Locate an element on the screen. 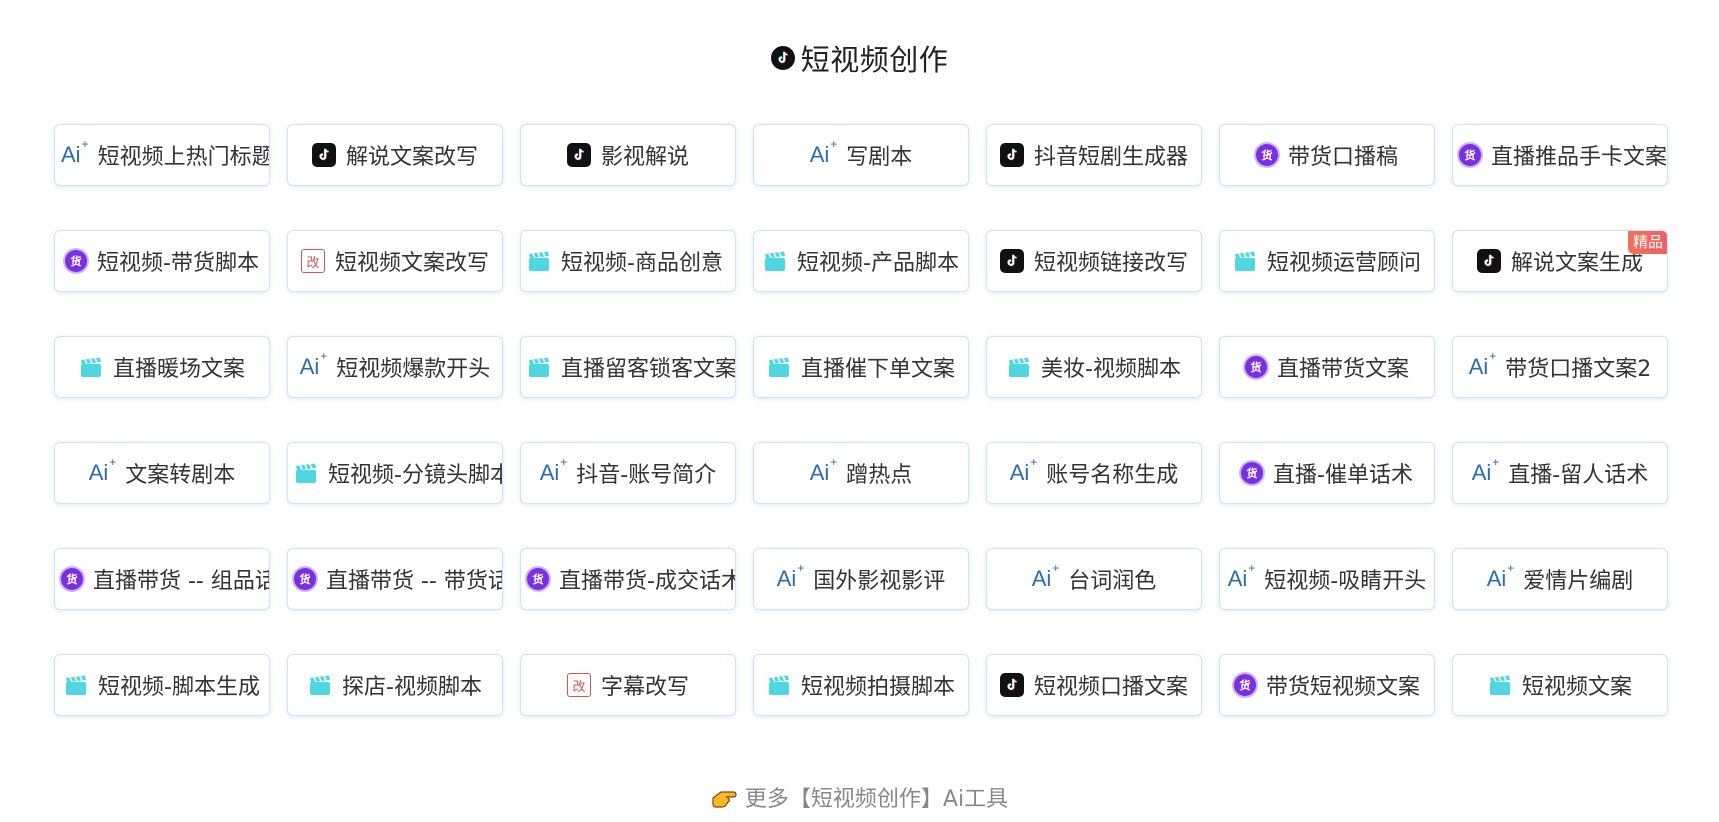 The height and width of the screenshot is (822, 1719). tool-card: 解说文案生成 精品 is located at coordinates (1560, 261).